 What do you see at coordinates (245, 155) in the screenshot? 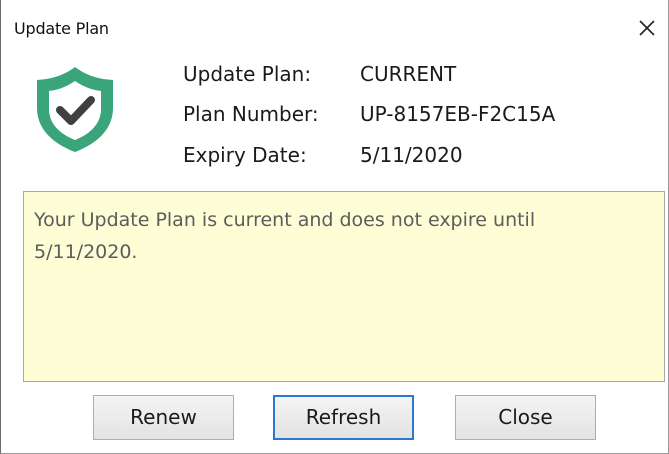
I see `expiry-date-label: Expiry Date:` at bounding box center [245, 155].